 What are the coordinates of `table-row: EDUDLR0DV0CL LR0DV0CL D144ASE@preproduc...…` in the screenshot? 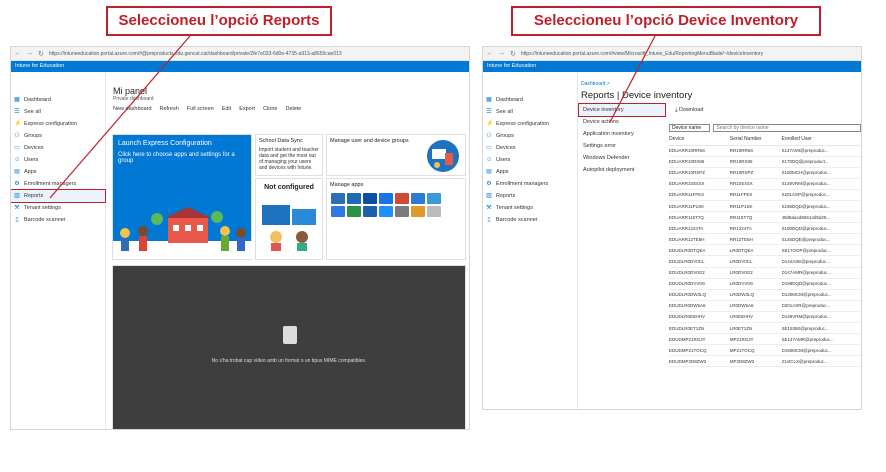 It's located at (765, 261).